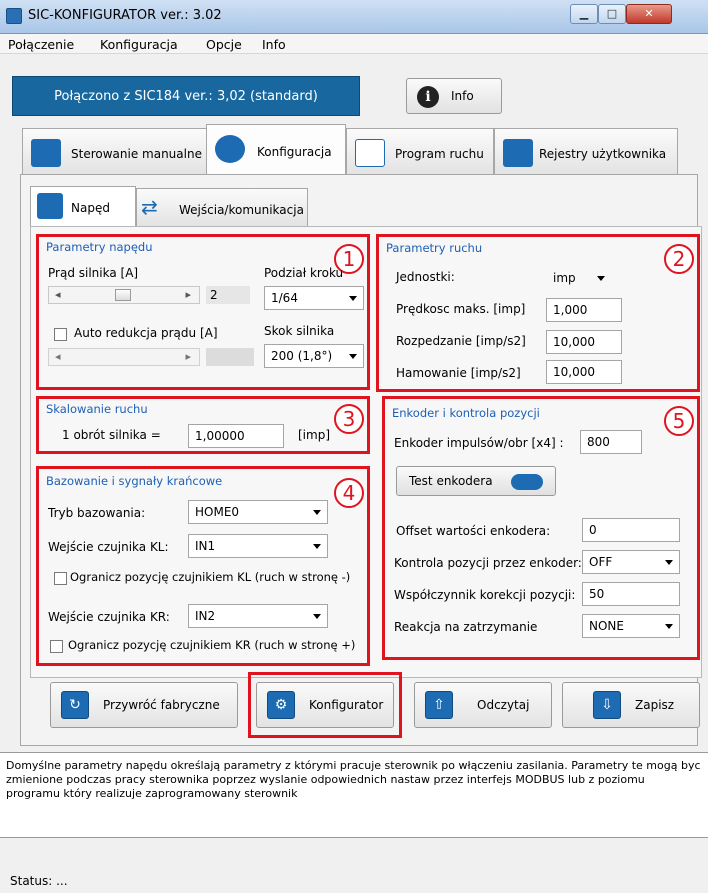 The image size is (708, 893). What do you see at coordinates (56, 646) in the screenshot?
I see `kr-limit-checkbox` at bounding box center [56, 646].